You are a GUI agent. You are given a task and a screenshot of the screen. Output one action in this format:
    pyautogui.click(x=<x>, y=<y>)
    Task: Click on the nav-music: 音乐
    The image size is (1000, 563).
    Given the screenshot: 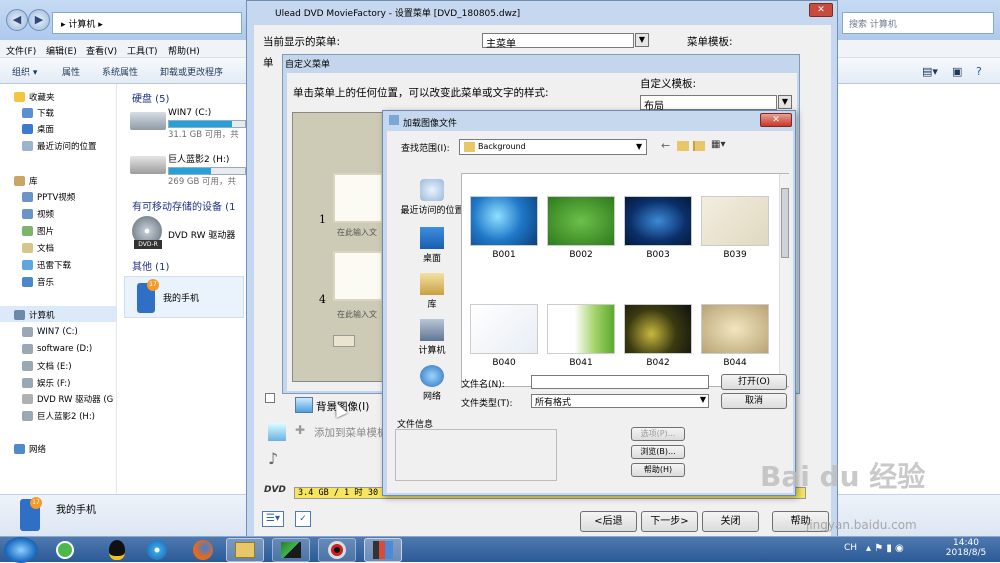 What is the action you would take?
    pyautogui.click(x=38, y=282)
    